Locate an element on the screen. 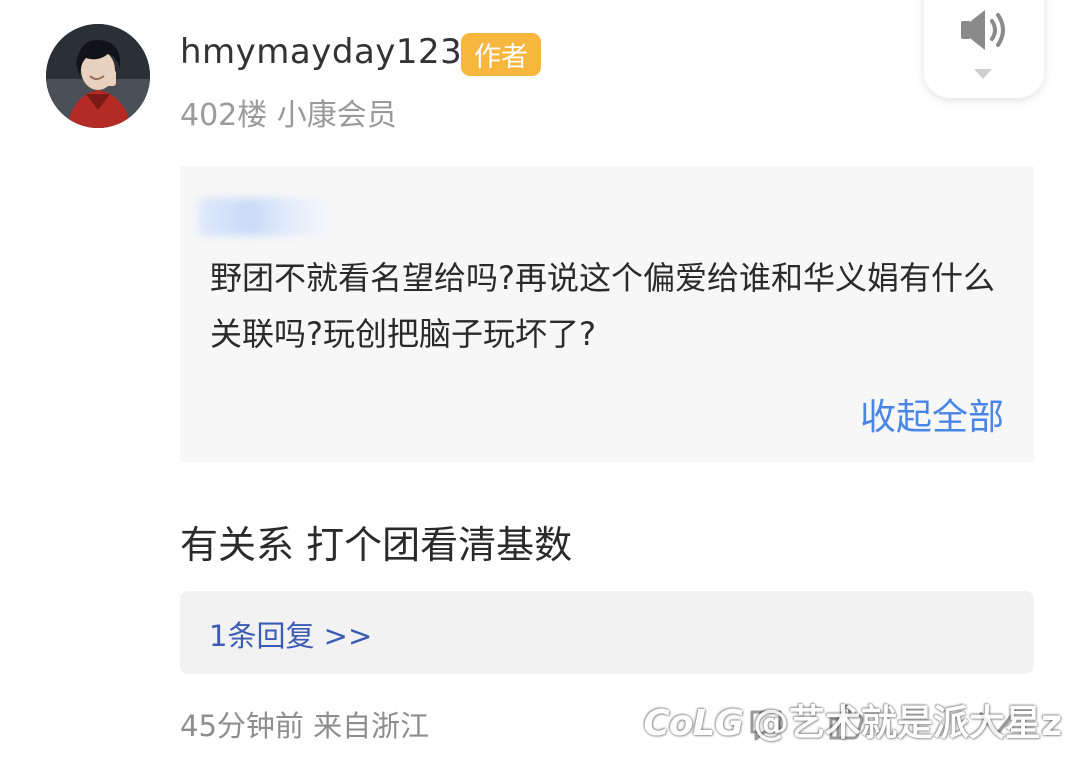 The width and height of the screenshot is (1080, 761). sound-button is located at coordinates (984, 49).